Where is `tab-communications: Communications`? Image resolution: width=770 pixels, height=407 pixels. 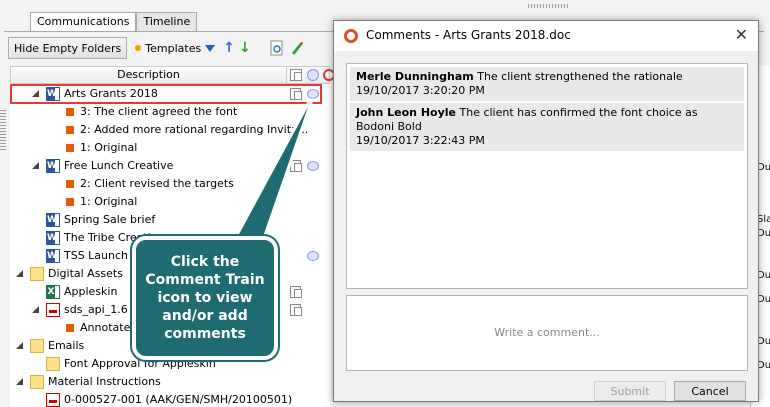 tab-communications: Communications is located at coordinates (83, 22).